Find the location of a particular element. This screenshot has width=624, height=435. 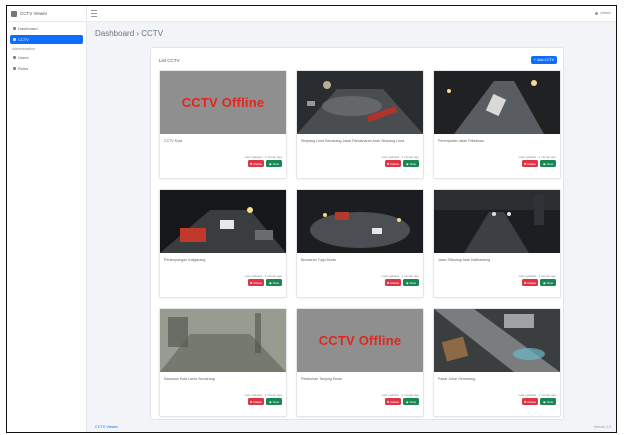

topbar: Admin is located at coordinates (351, 14).